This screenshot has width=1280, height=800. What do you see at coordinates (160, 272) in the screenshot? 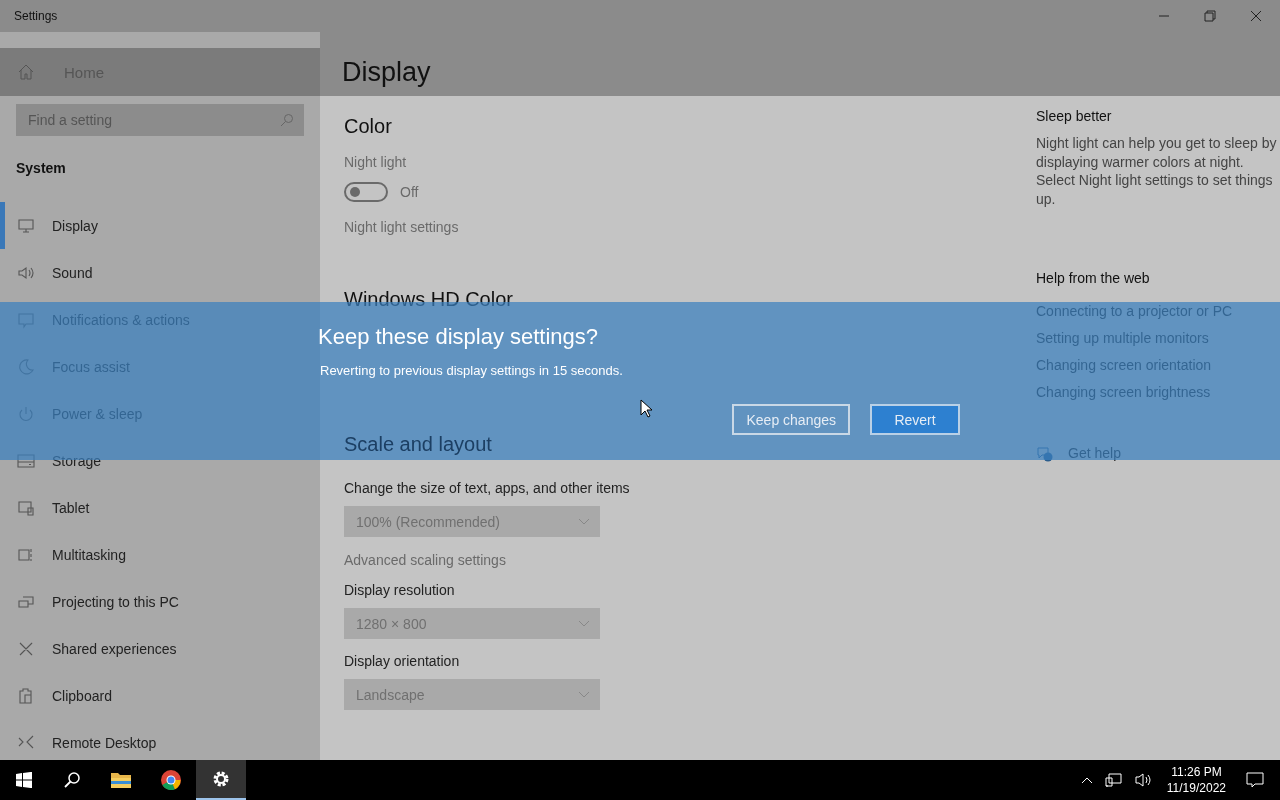
I see `nav-item: Sound` at bounding box center [160, 272].